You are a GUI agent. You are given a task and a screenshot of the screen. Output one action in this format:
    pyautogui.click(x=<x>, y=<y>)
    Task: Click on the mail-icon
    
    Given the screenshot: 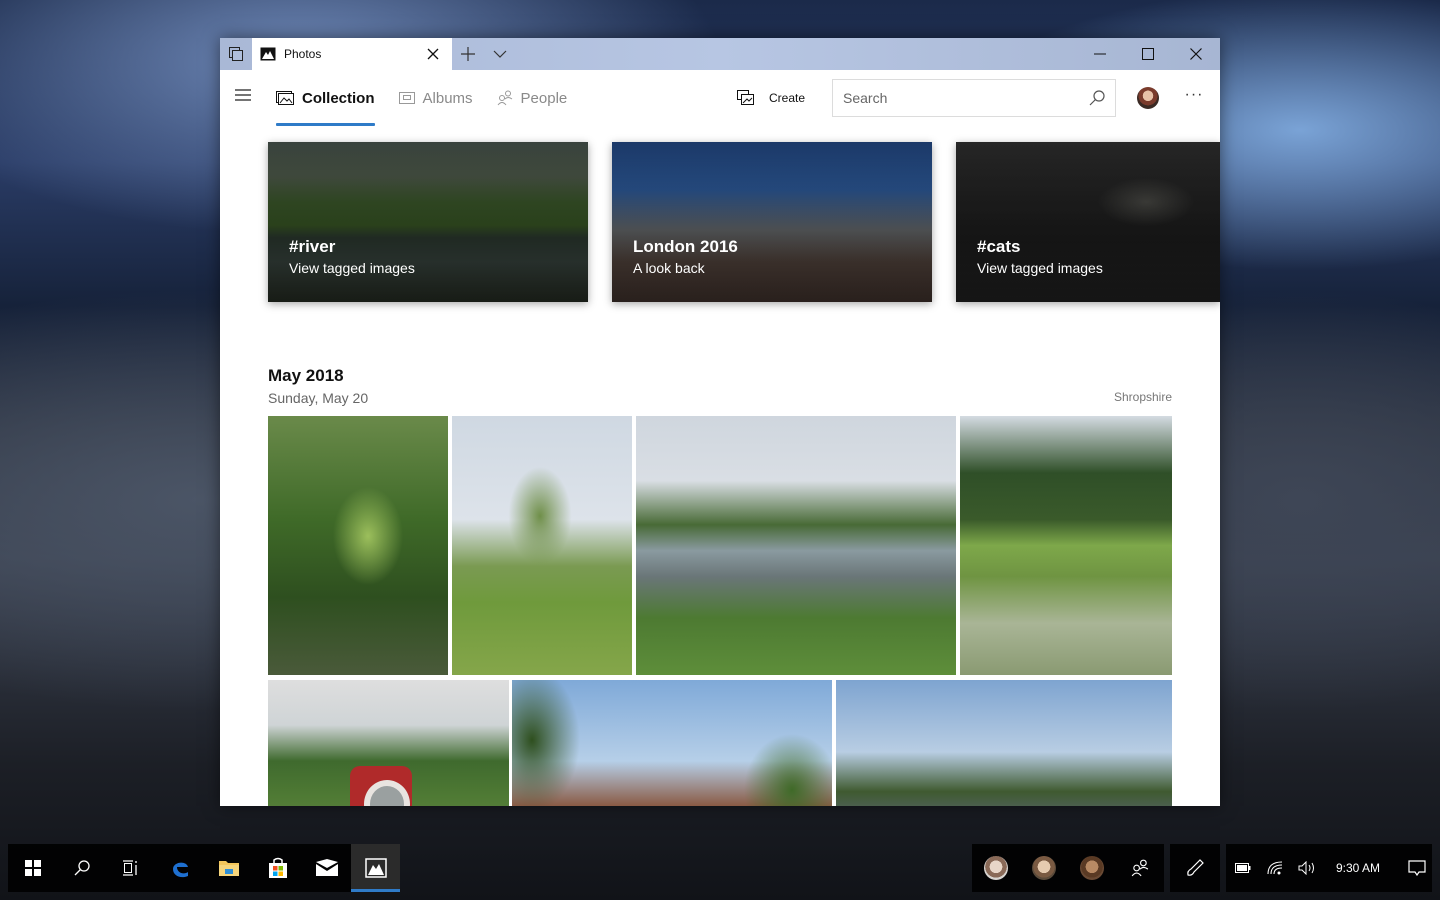 What is the action you would take?
    pyautogui.click(x=326, y=867)
    